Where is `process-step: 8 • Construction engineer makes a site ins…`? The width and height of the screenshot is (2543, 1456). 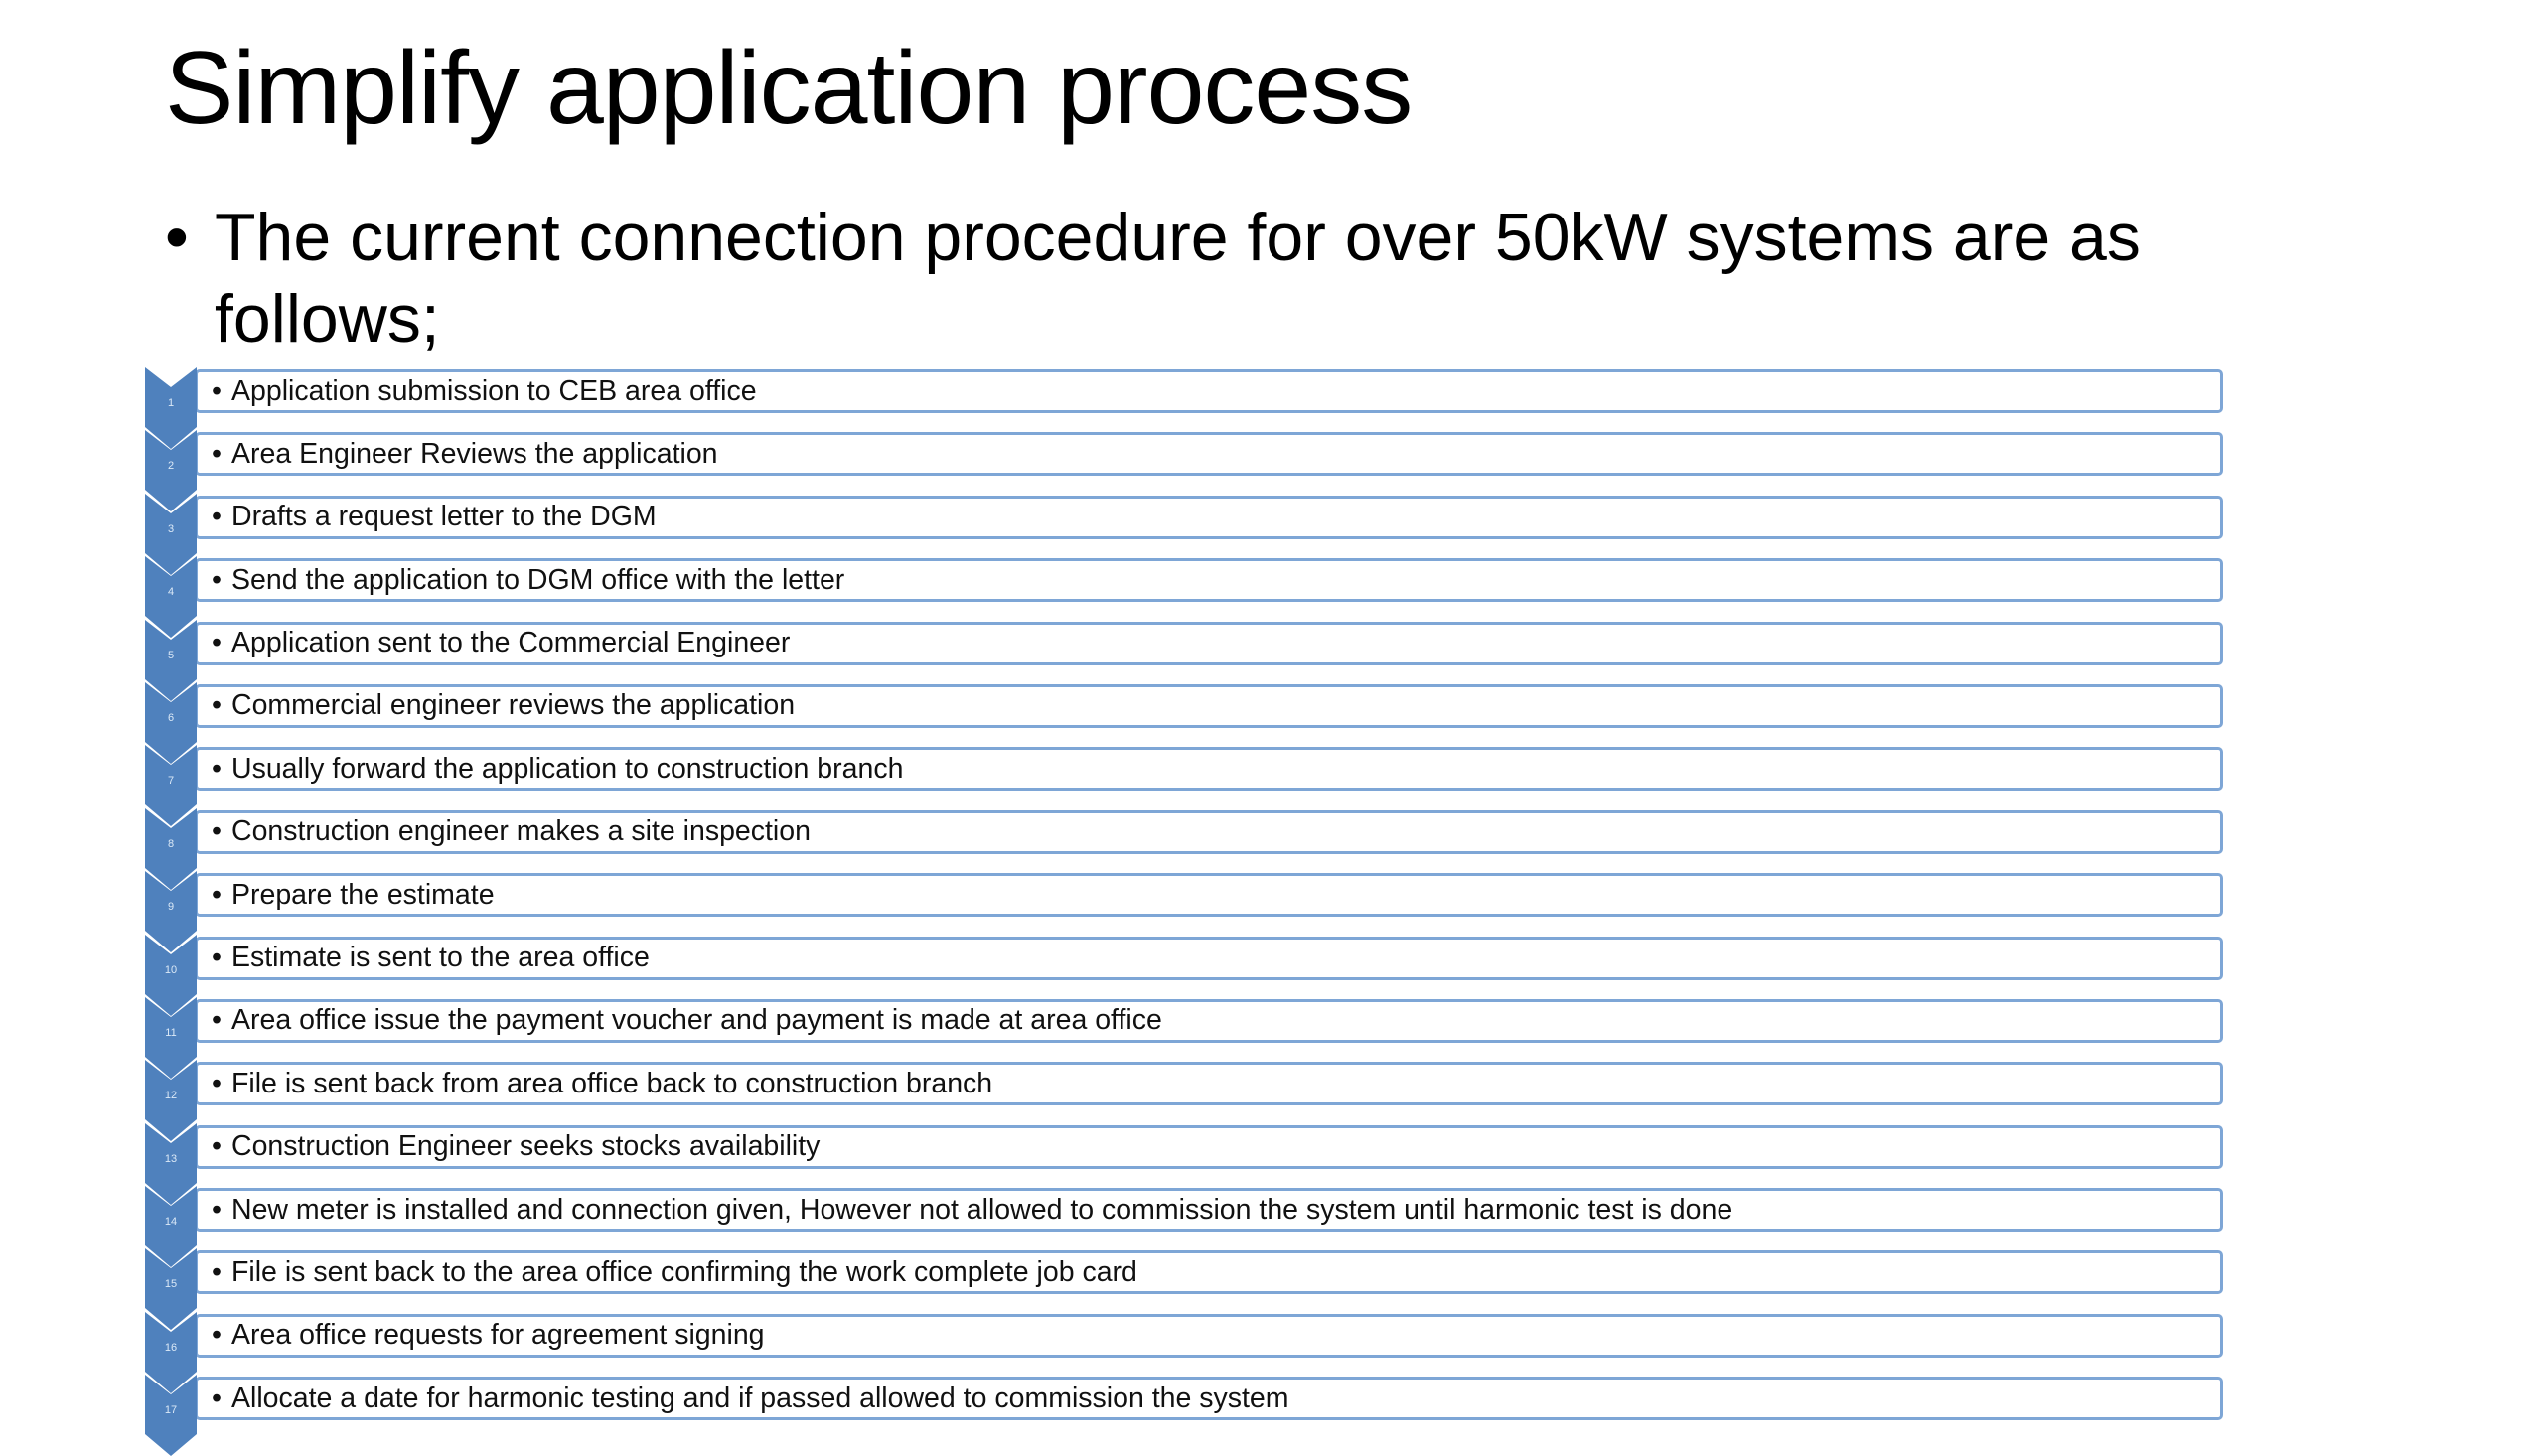
process-step: 8 • Construction engineer makes a site ins… is located at coordinates (1188, 848).